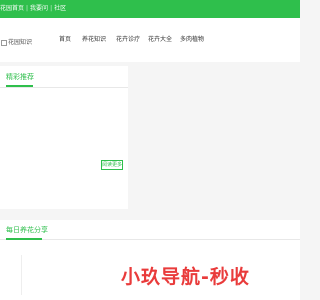  What do you see at coordinates (20, 42) in the screenshot?
I see `logo-alt-text: 花园知识` at bounding box center [20, 42].